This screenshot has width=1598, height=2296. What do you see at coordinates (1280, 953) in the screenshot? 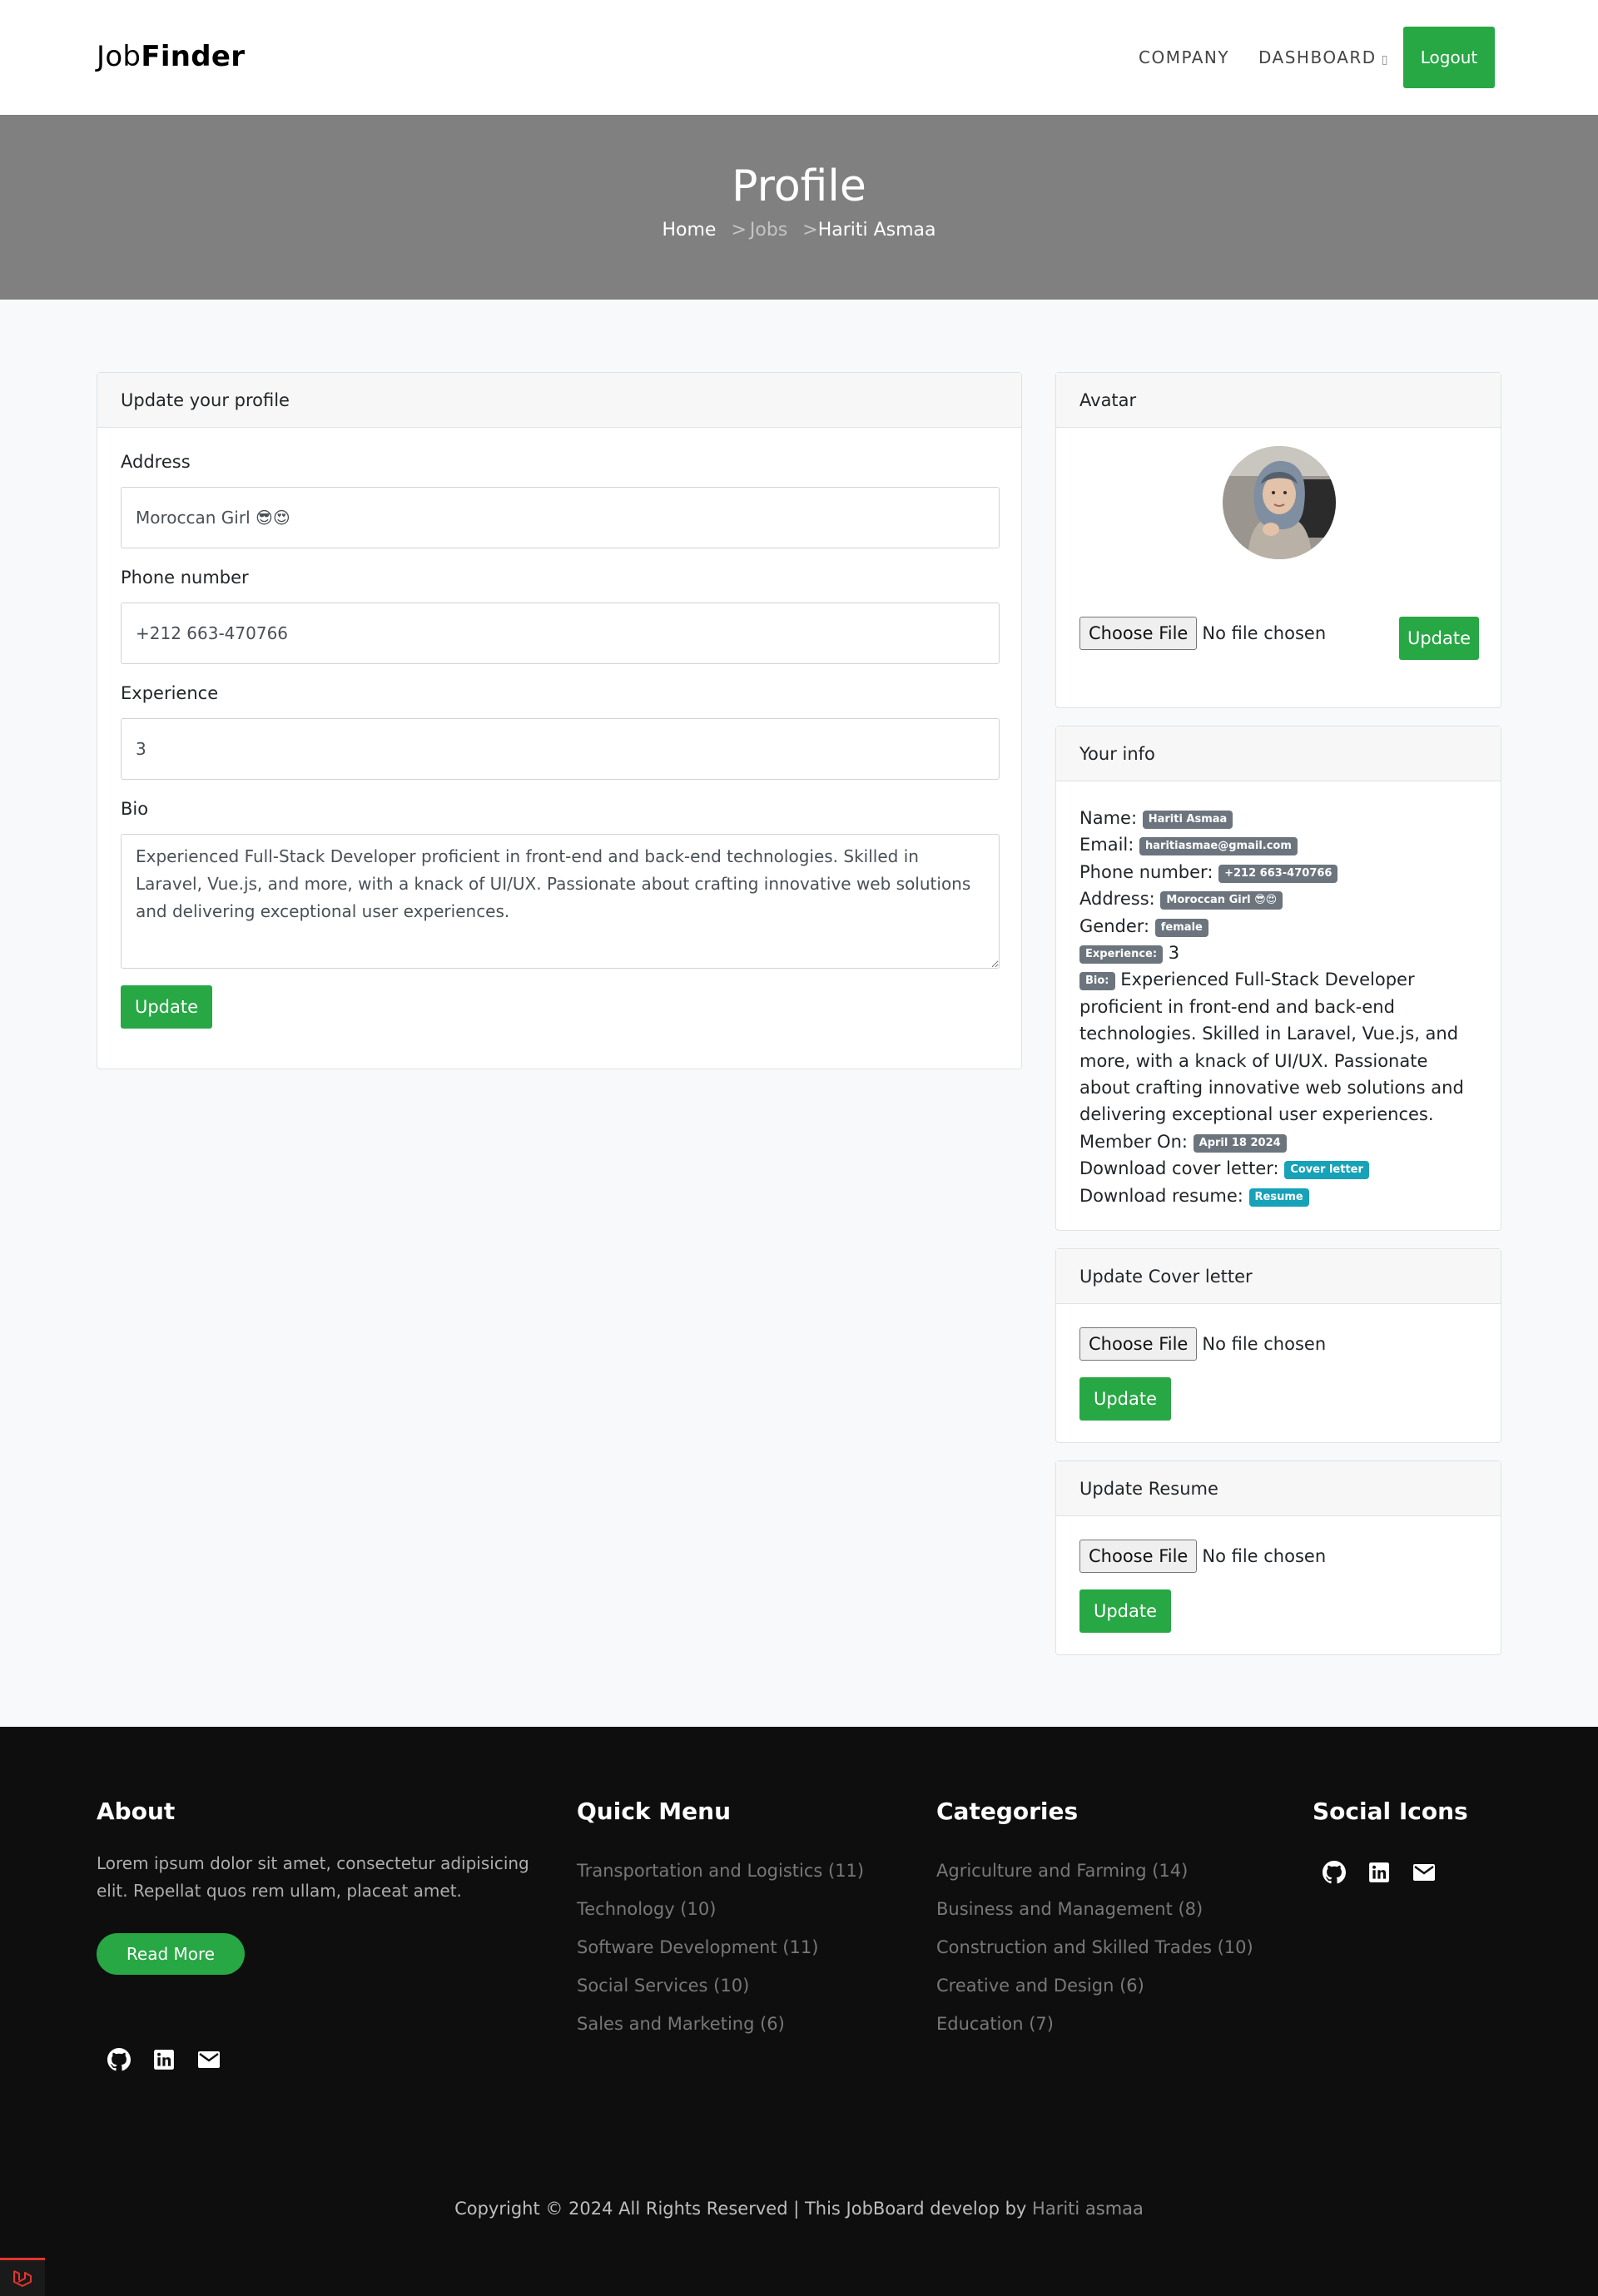
I see `info-experience: Experience: 3` at bounding box center [1280, 953].